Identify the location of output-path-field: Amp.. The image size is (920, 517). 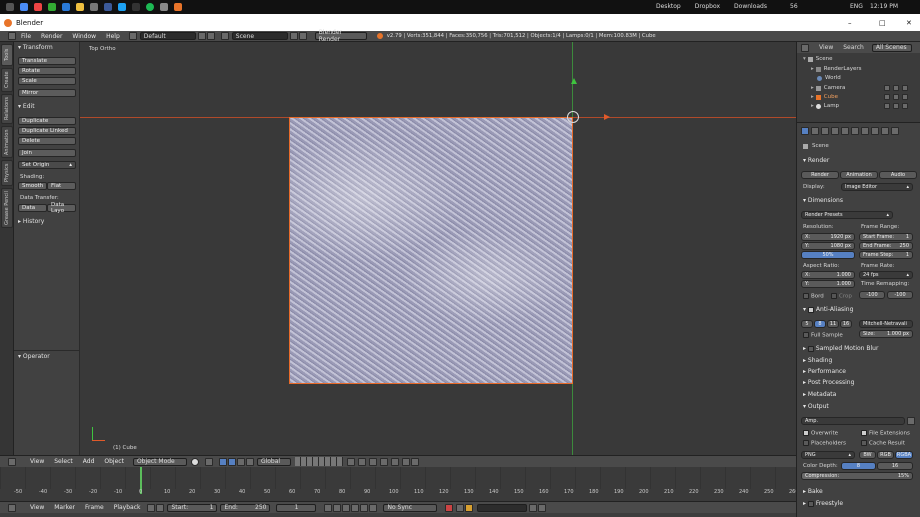
(853, 421).